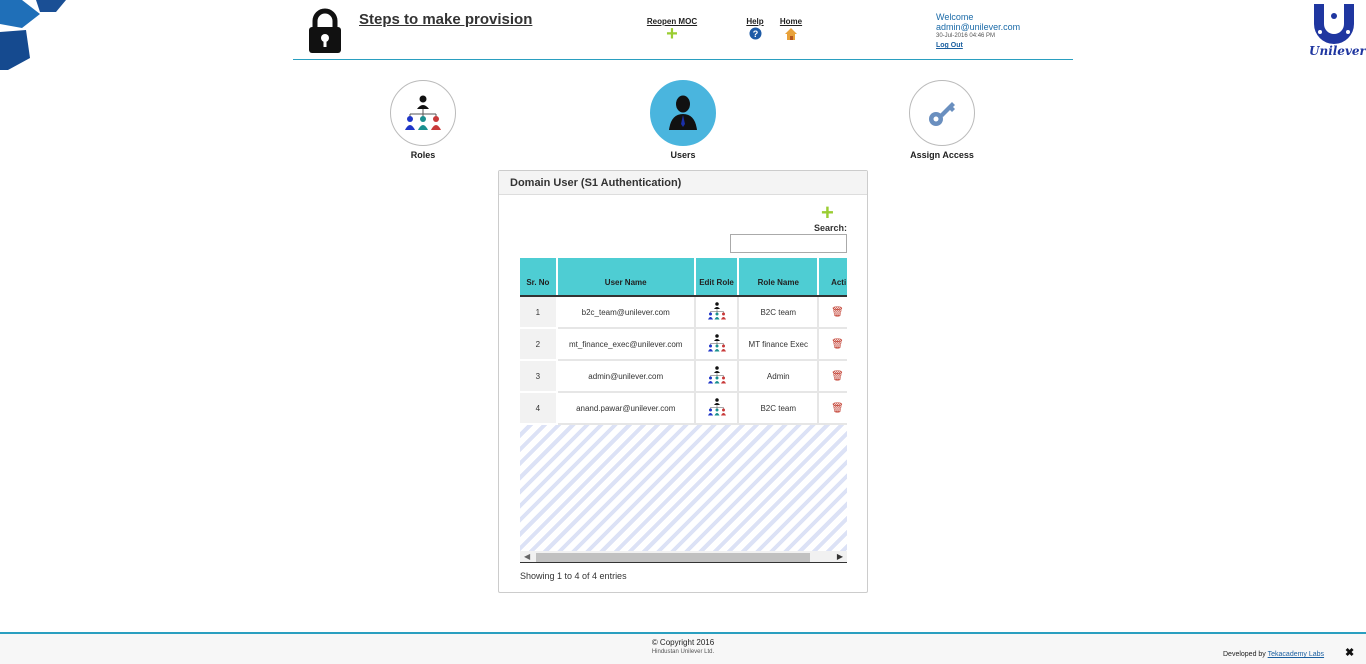  What do you see at coordinates (779, 344) in the screenshot?
I see `cell-role-name: MT finance Exec` at bounding box center [779, 344].